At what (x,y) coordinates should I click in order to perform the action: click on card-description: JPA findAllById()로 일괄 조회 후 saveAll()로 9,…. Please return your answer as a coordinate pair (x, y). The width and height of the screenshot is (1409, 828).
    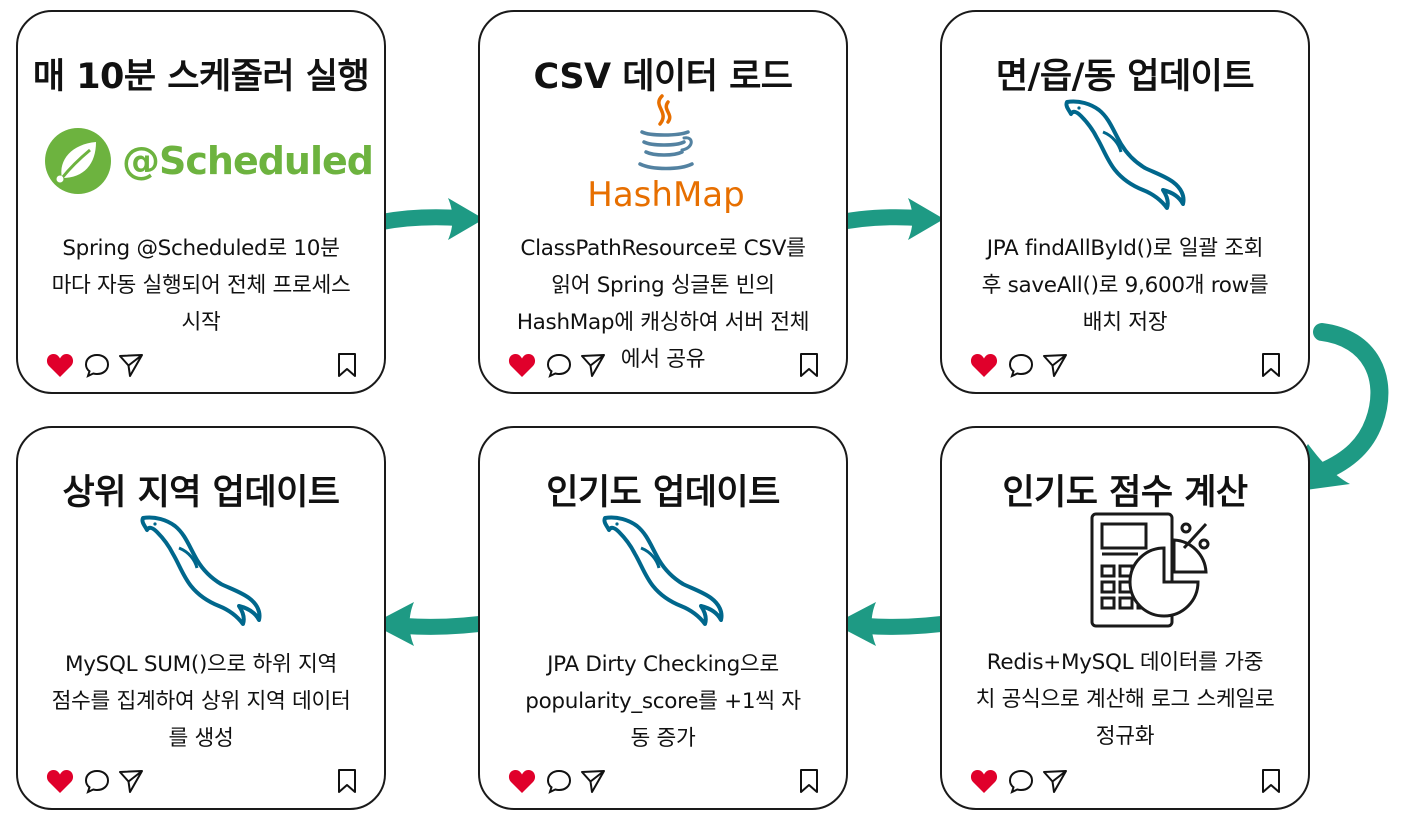
    Looking at the image, I should click on (1125, 285).